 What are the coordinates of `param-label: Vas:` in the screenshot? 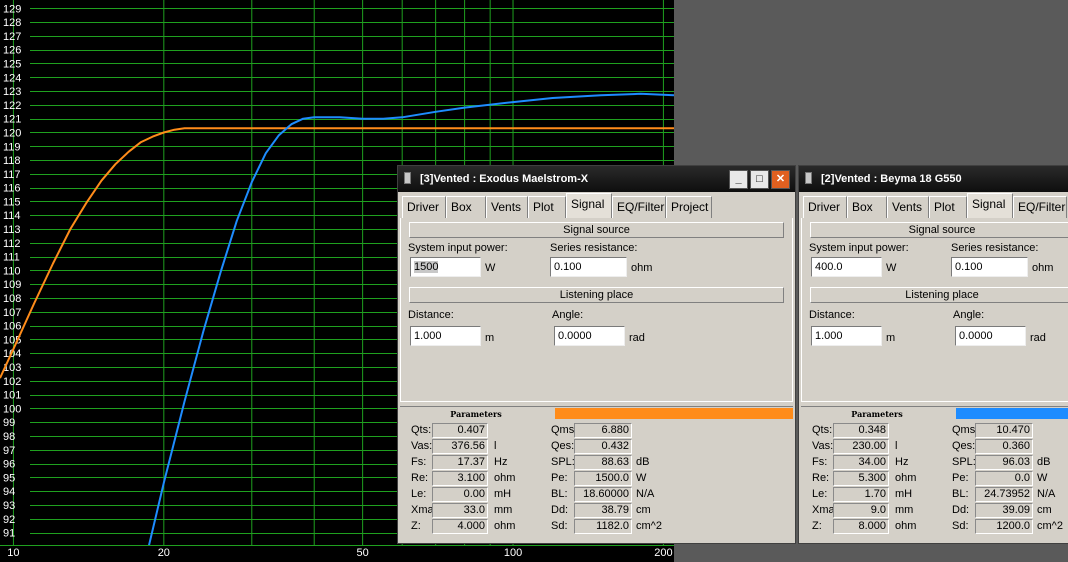 It's located at (422, 446).